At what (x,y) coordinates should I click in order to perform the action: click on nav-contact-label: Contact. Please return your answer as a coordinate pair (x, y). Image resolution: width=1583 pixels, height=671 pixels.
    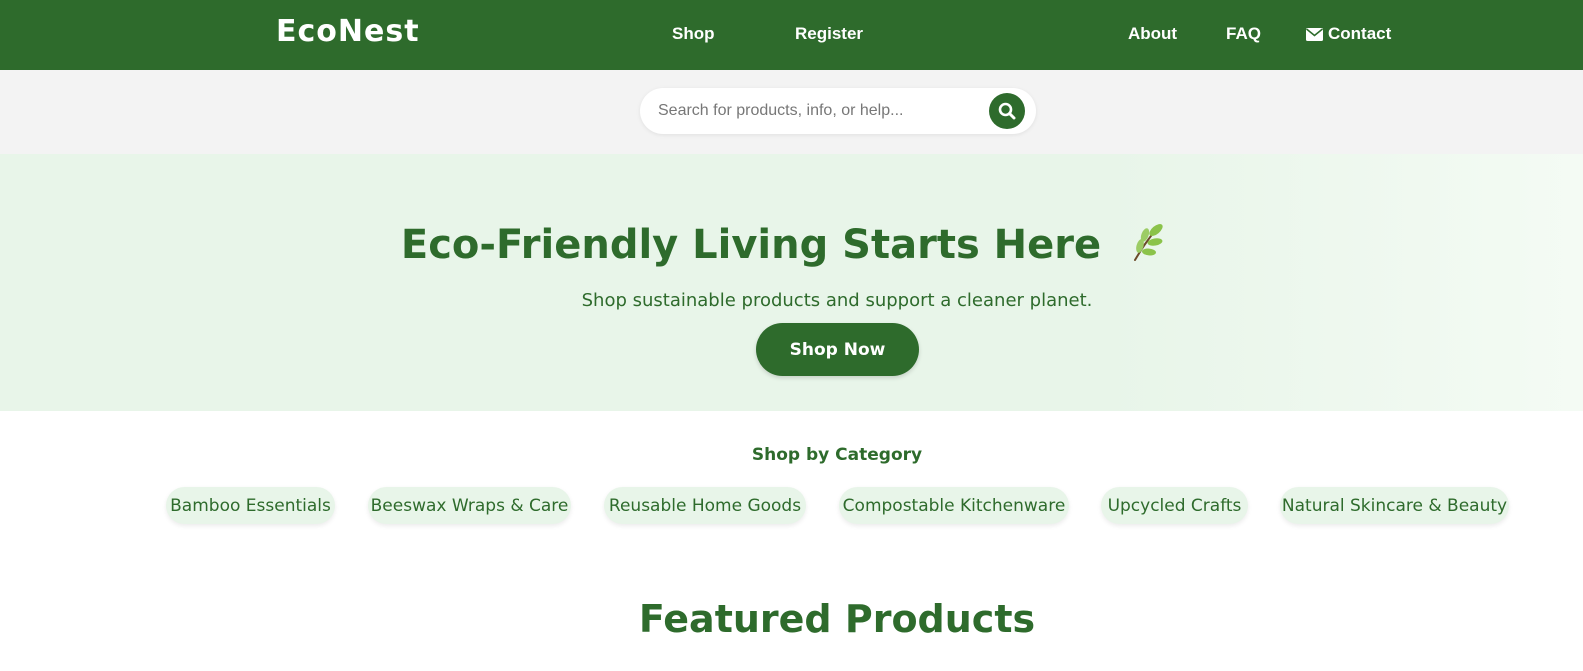
    Looking at the image, I should click on (1360, 33).